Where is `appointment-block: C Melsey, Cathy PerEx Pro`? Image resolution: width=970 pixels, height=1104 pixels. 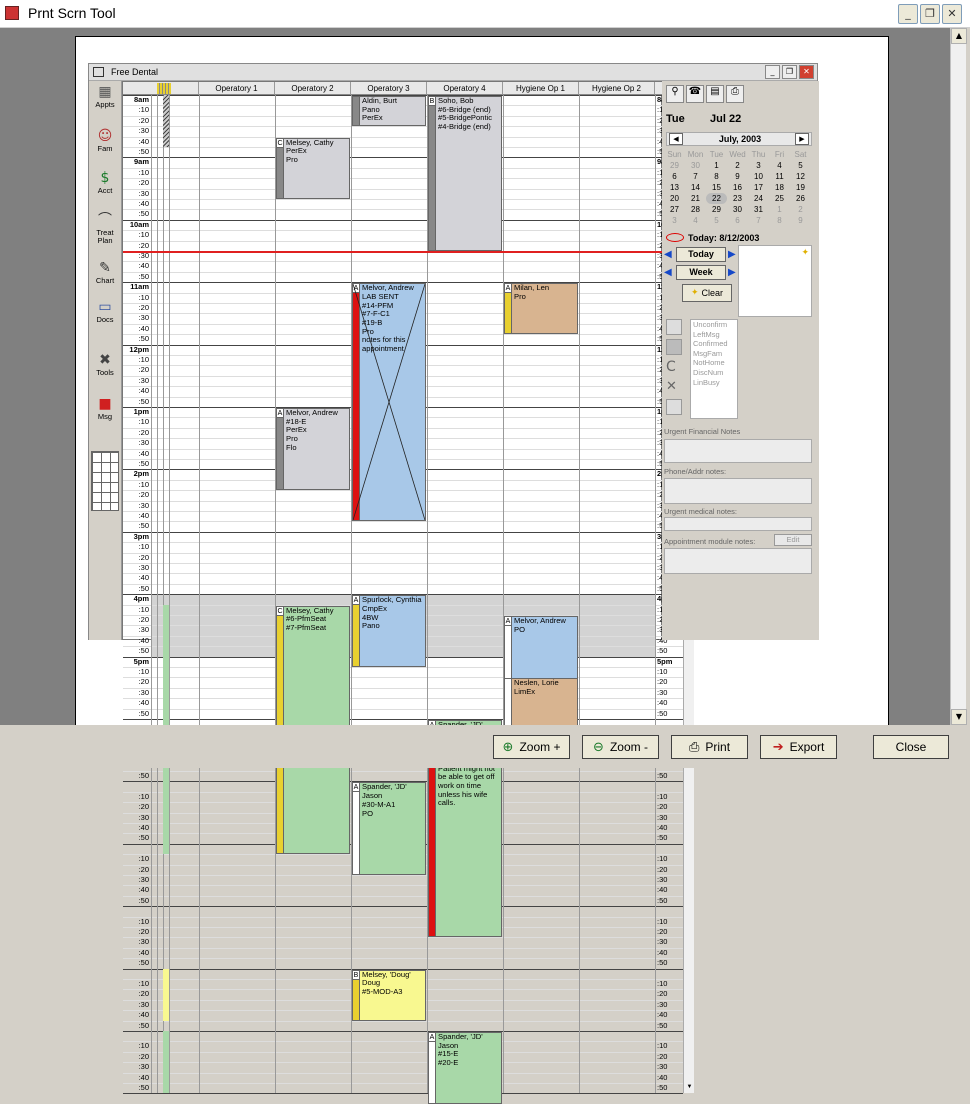
appointment-block: C Melsey, Cathy PerEx Pro is located at coordinates (313, 168).